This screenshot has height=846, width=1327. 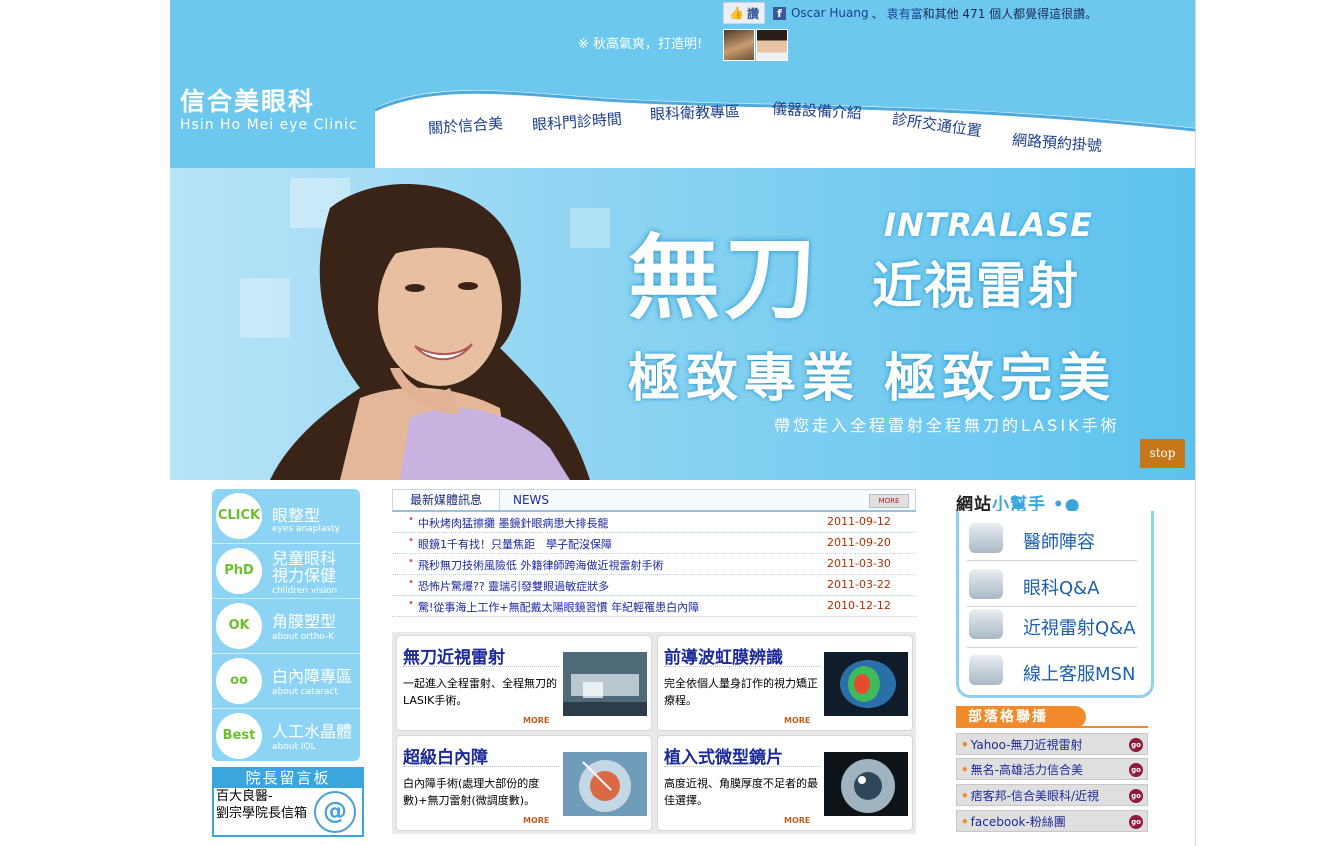 I want to click on left-nav-ortho-k: OK 角膜塑型 about ortho-K, so click(x=286, y=626).